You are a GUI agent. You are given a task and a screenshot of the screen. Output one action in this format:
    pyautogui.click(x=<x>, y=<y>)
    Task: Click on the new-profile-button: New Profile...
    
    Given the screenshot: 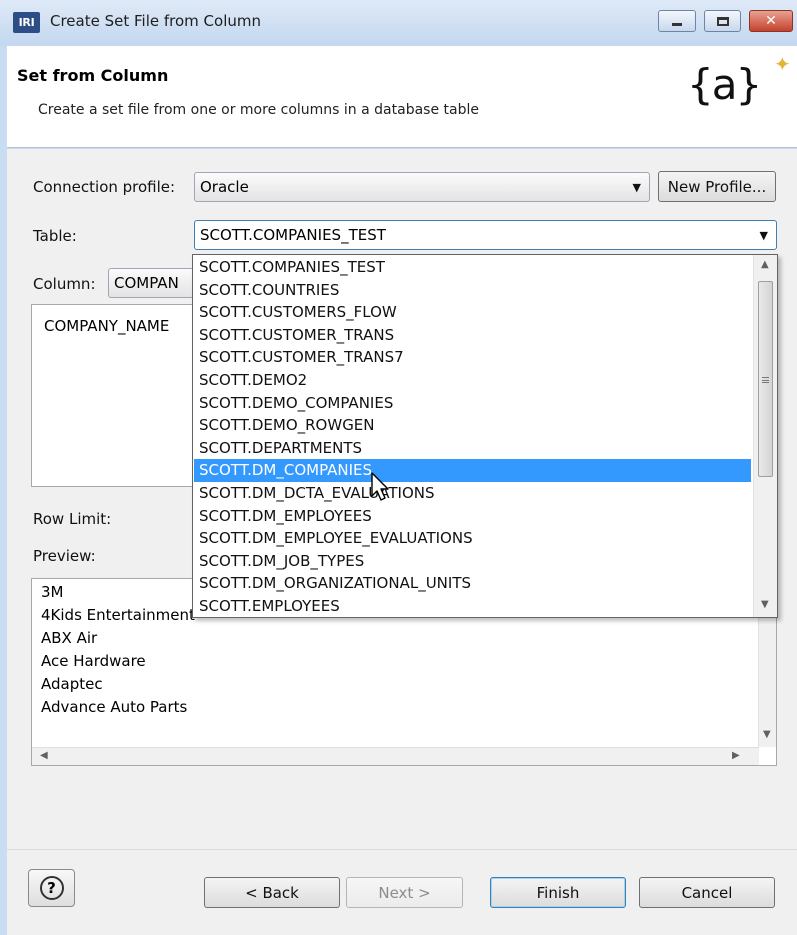 What is the action you would take?
    pyautogui.click(x=717, y=186)
    